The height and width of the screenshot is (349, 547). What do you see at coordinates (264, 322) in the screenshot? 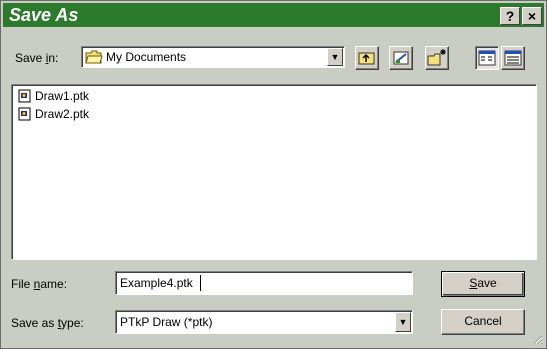
I see `save-as-type-dropdown: PTkP Draw (*ptk) ▼` at bounding box center [264, 322].